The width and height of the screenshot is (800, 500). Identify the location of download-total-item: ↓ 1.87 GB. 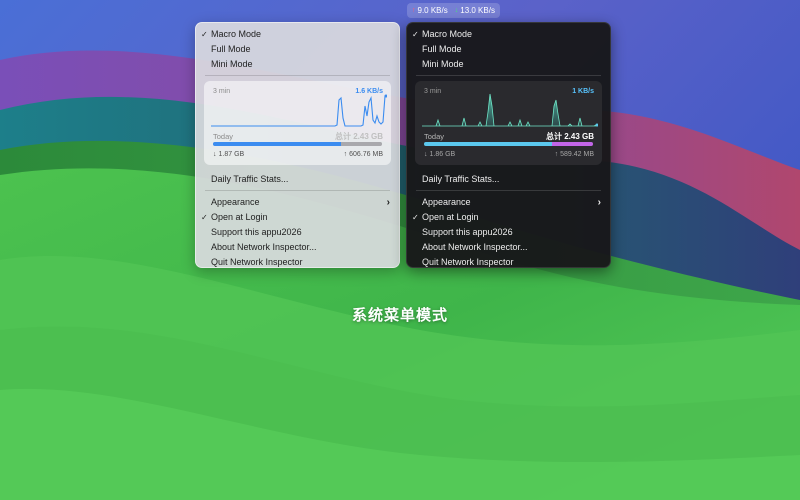
(228, 154).